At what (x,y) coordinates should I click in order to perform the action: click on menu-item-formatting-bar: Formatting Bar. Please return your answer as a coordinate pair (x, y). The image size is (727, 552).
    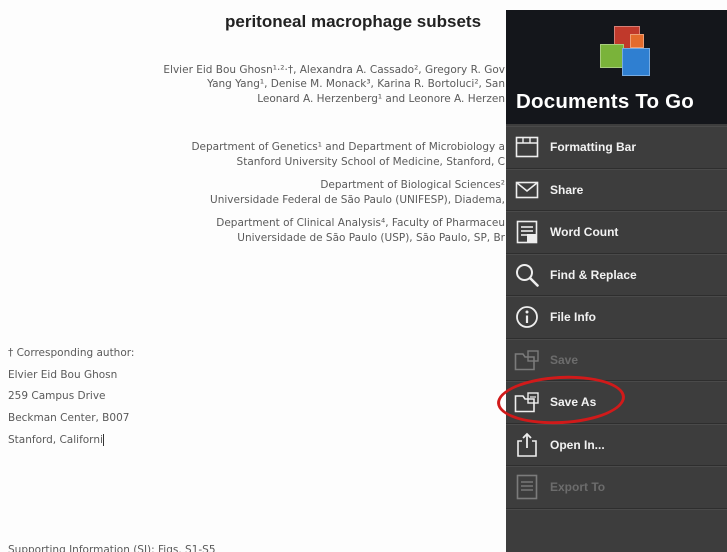
    Looking at the image, I should click on (616, 147).